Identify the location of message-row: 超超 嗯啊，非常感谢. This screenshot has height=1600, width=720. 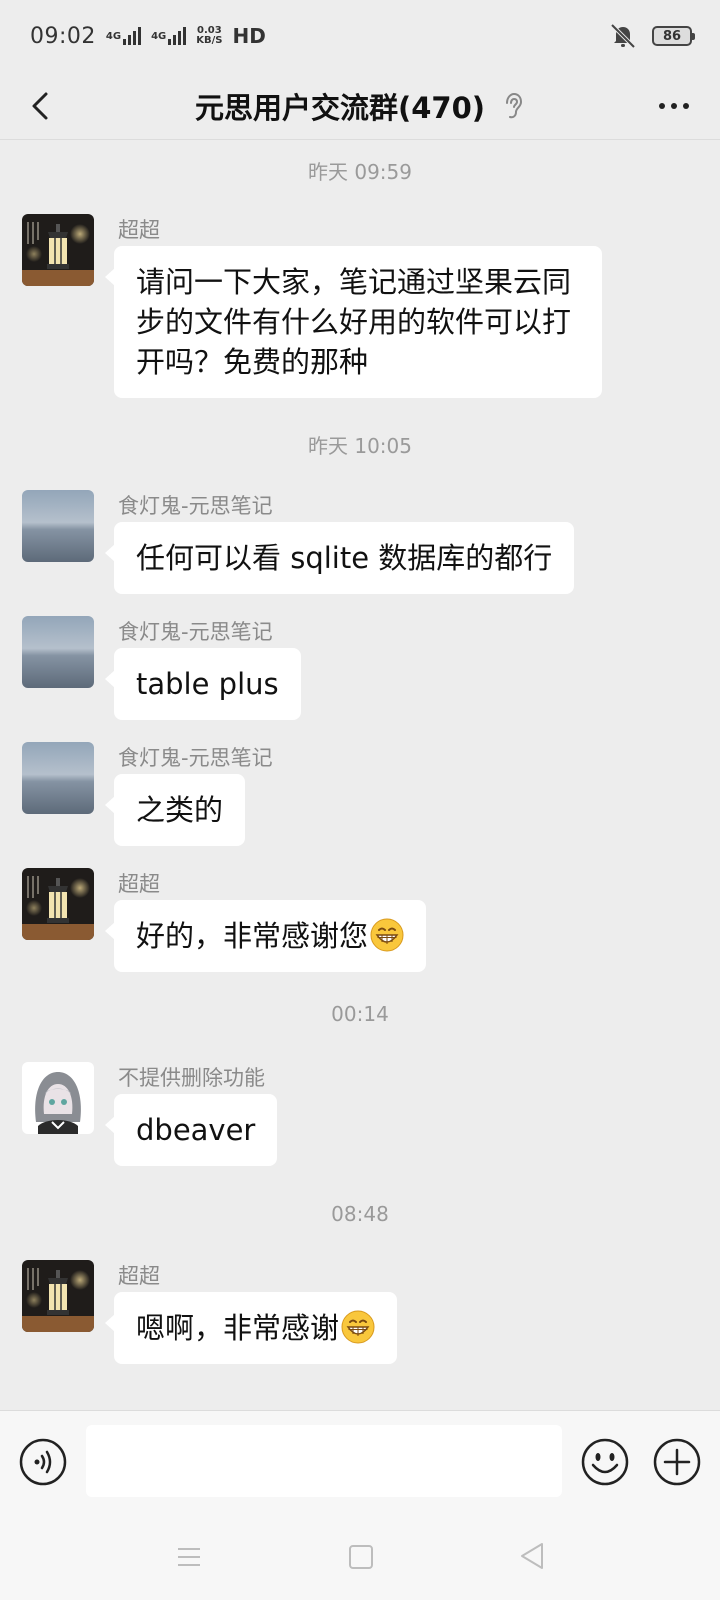
(352, 1312).